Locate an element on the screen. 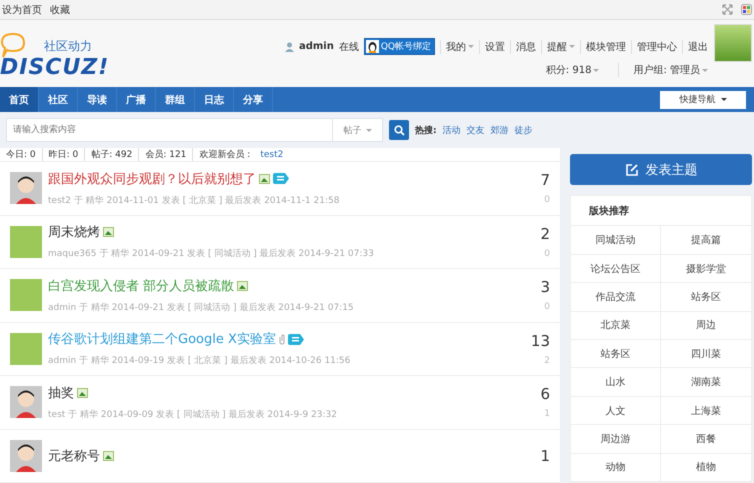  forum-link: 周边游 is located at coordinates (616, 439).